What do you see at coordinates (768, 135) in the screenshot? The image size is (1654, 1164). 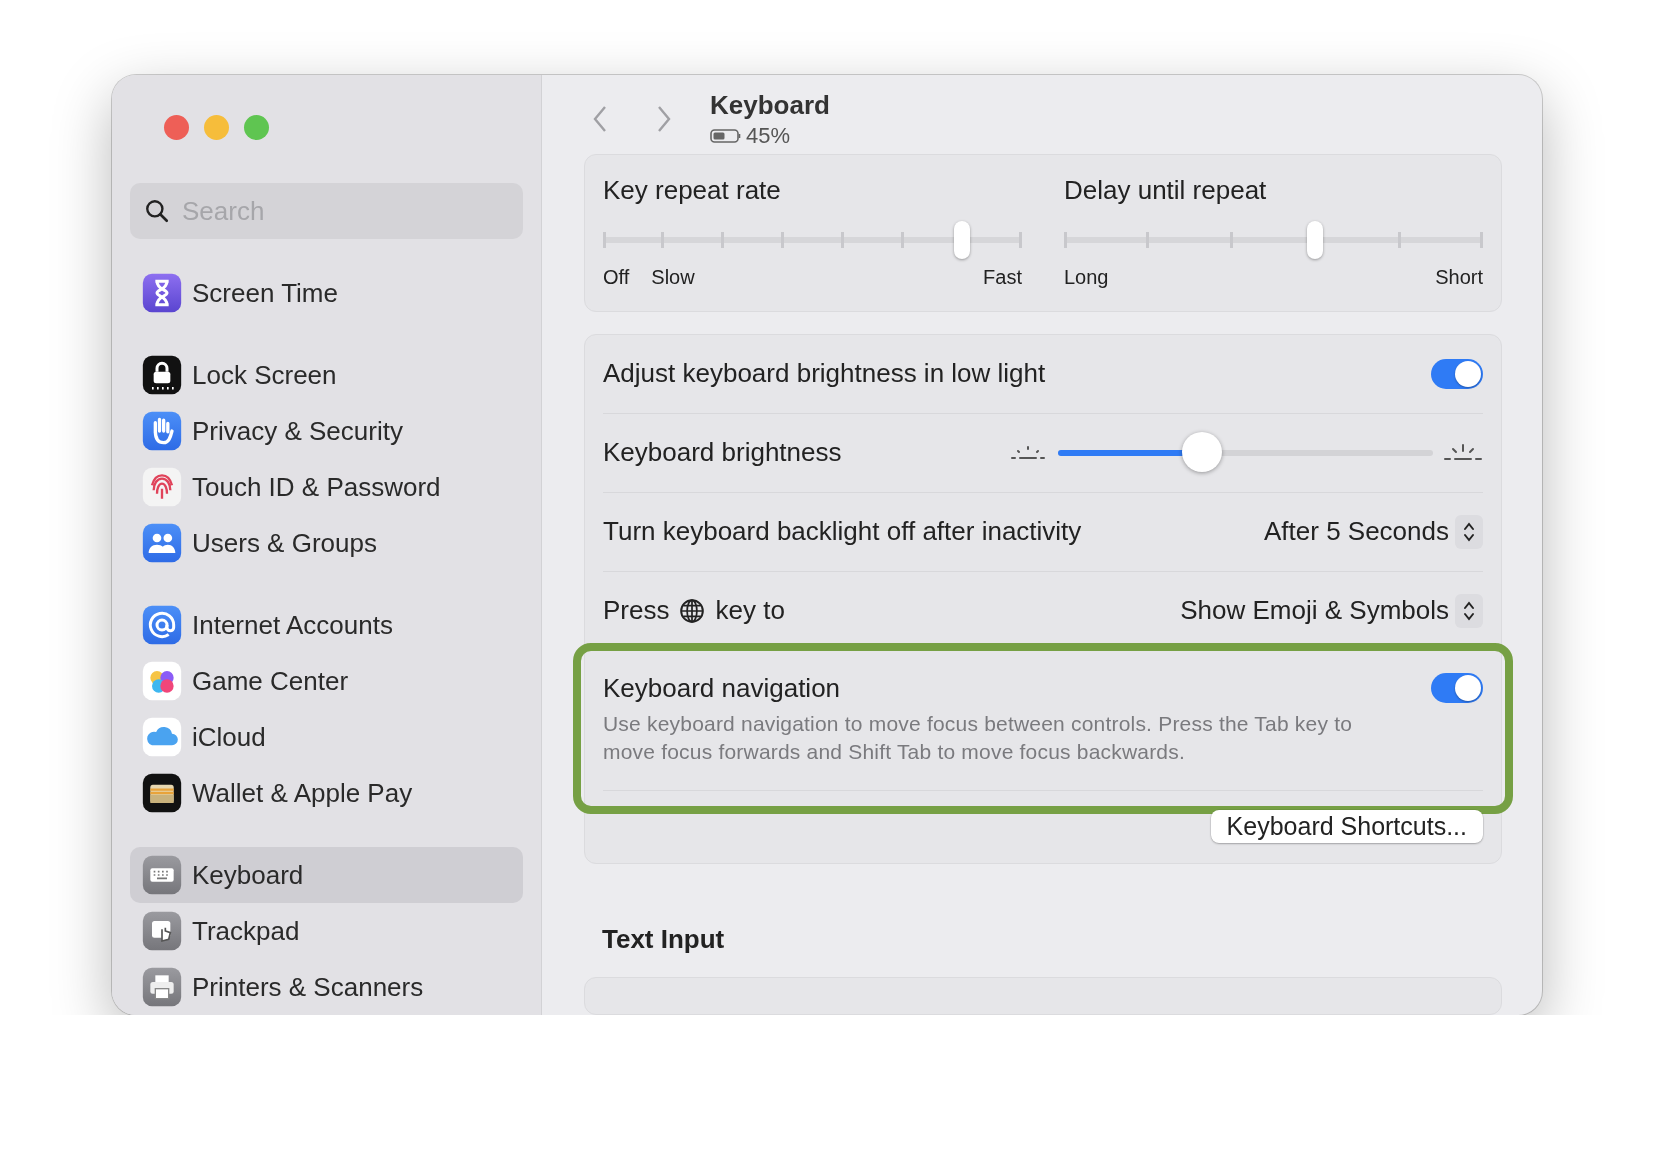 I see `battery-level: 45%` at bounding box center [768, 135].